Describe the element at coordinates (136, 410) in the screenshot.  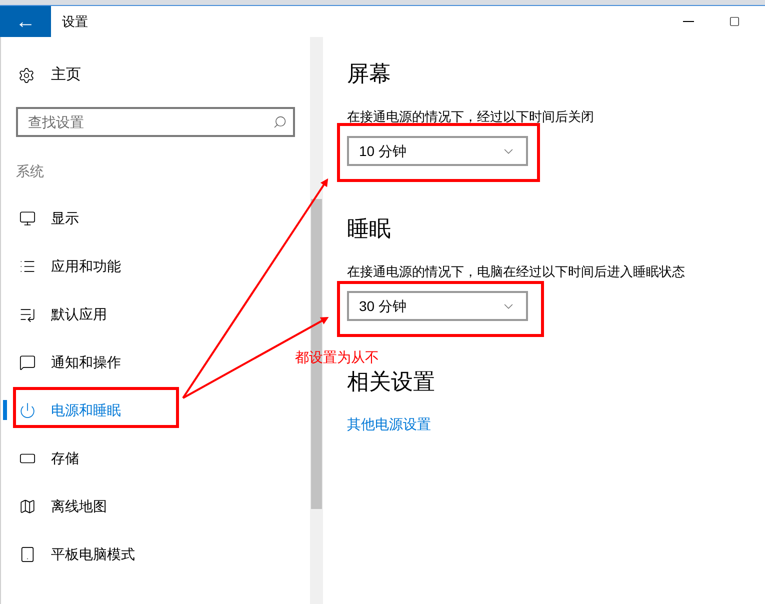
I see `nav-item: 电源和睡眠` at that location.